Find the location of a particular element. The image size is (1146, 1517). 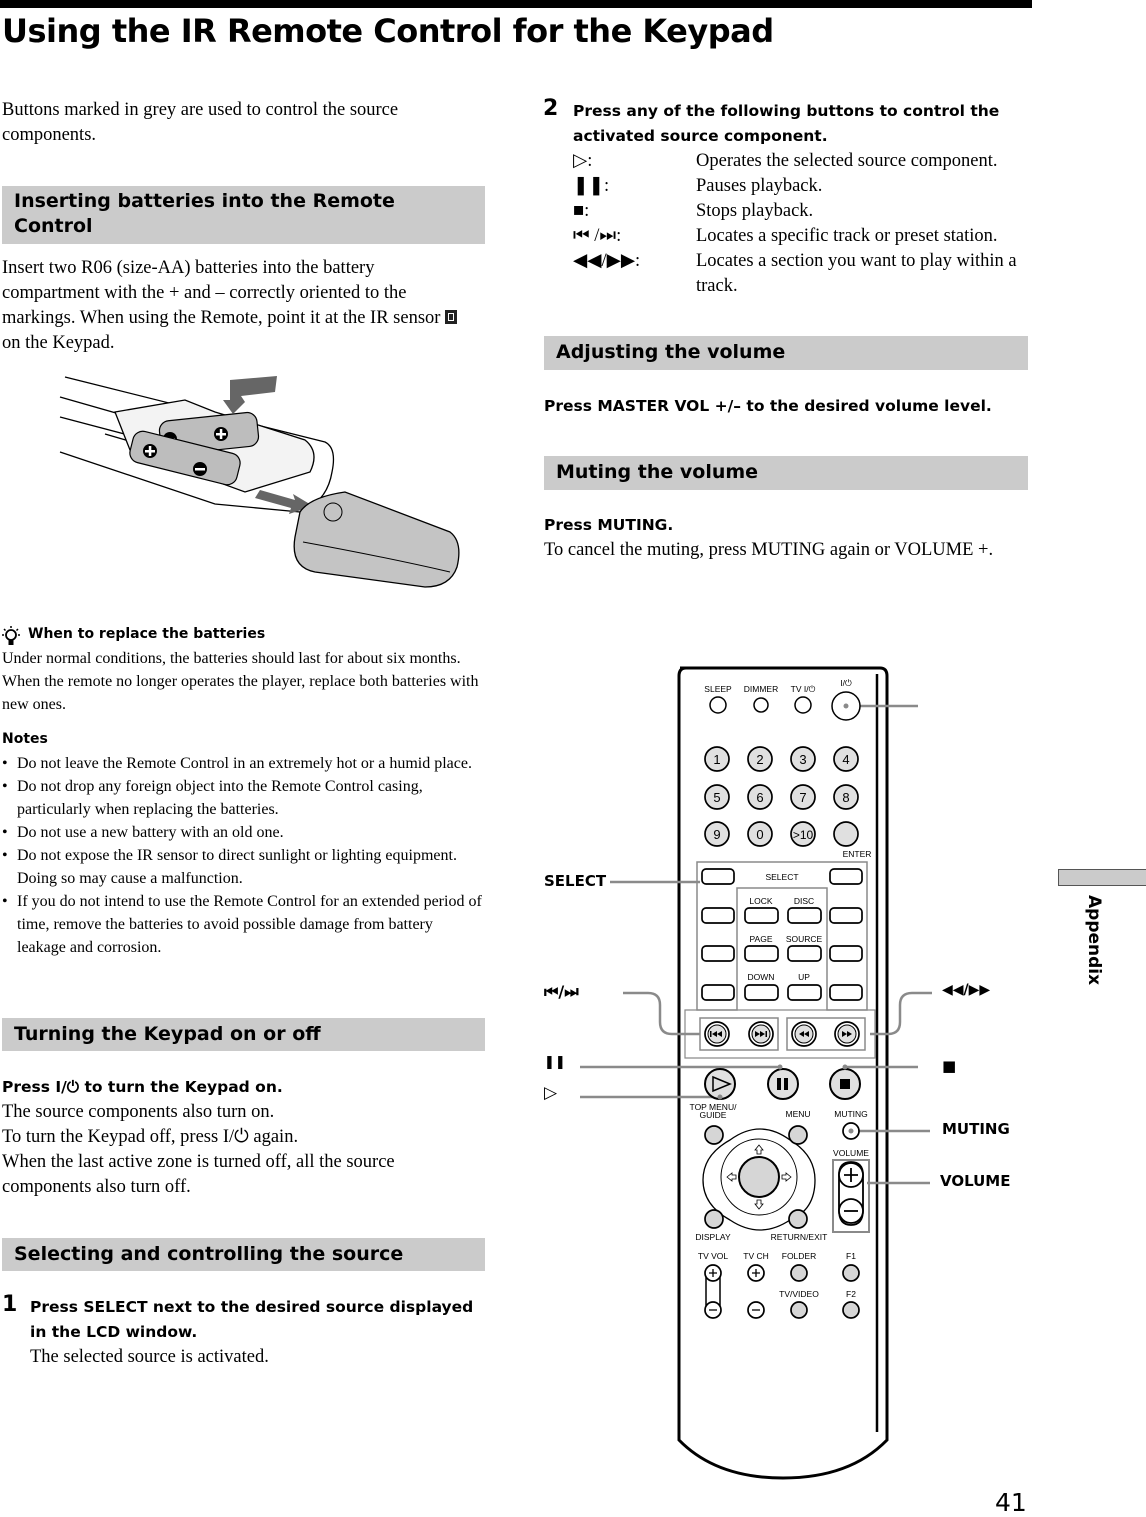

volume-down-button is located at coordinates (851, 1211).